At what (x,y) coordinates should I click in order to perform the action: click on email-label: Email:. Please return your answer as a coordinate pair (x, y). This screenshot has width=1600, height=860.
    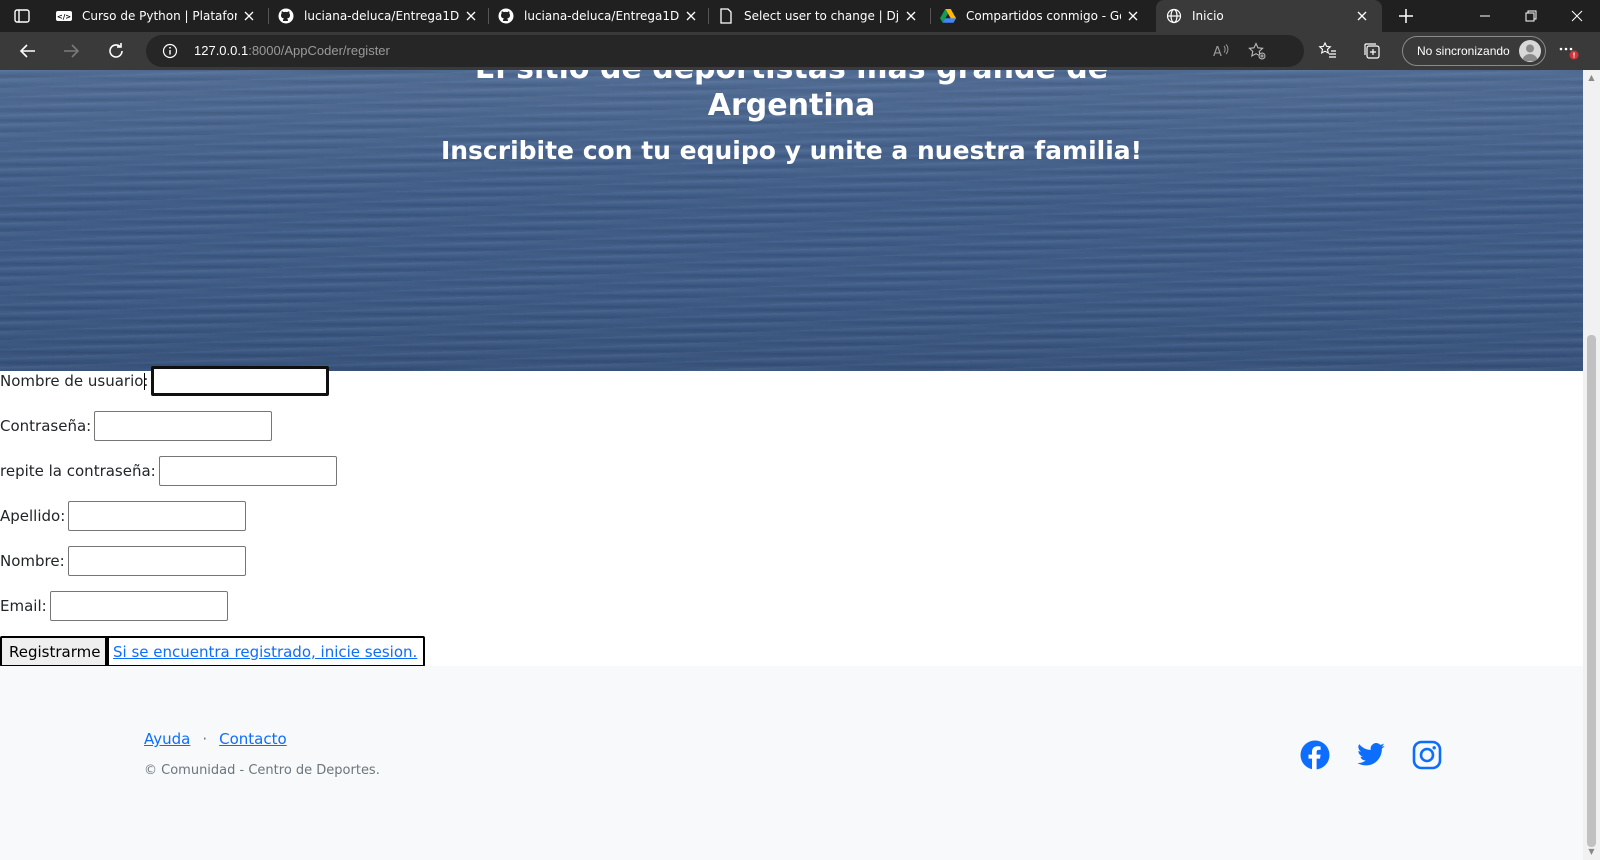
    Looking at the image, I should click on (23, 606).